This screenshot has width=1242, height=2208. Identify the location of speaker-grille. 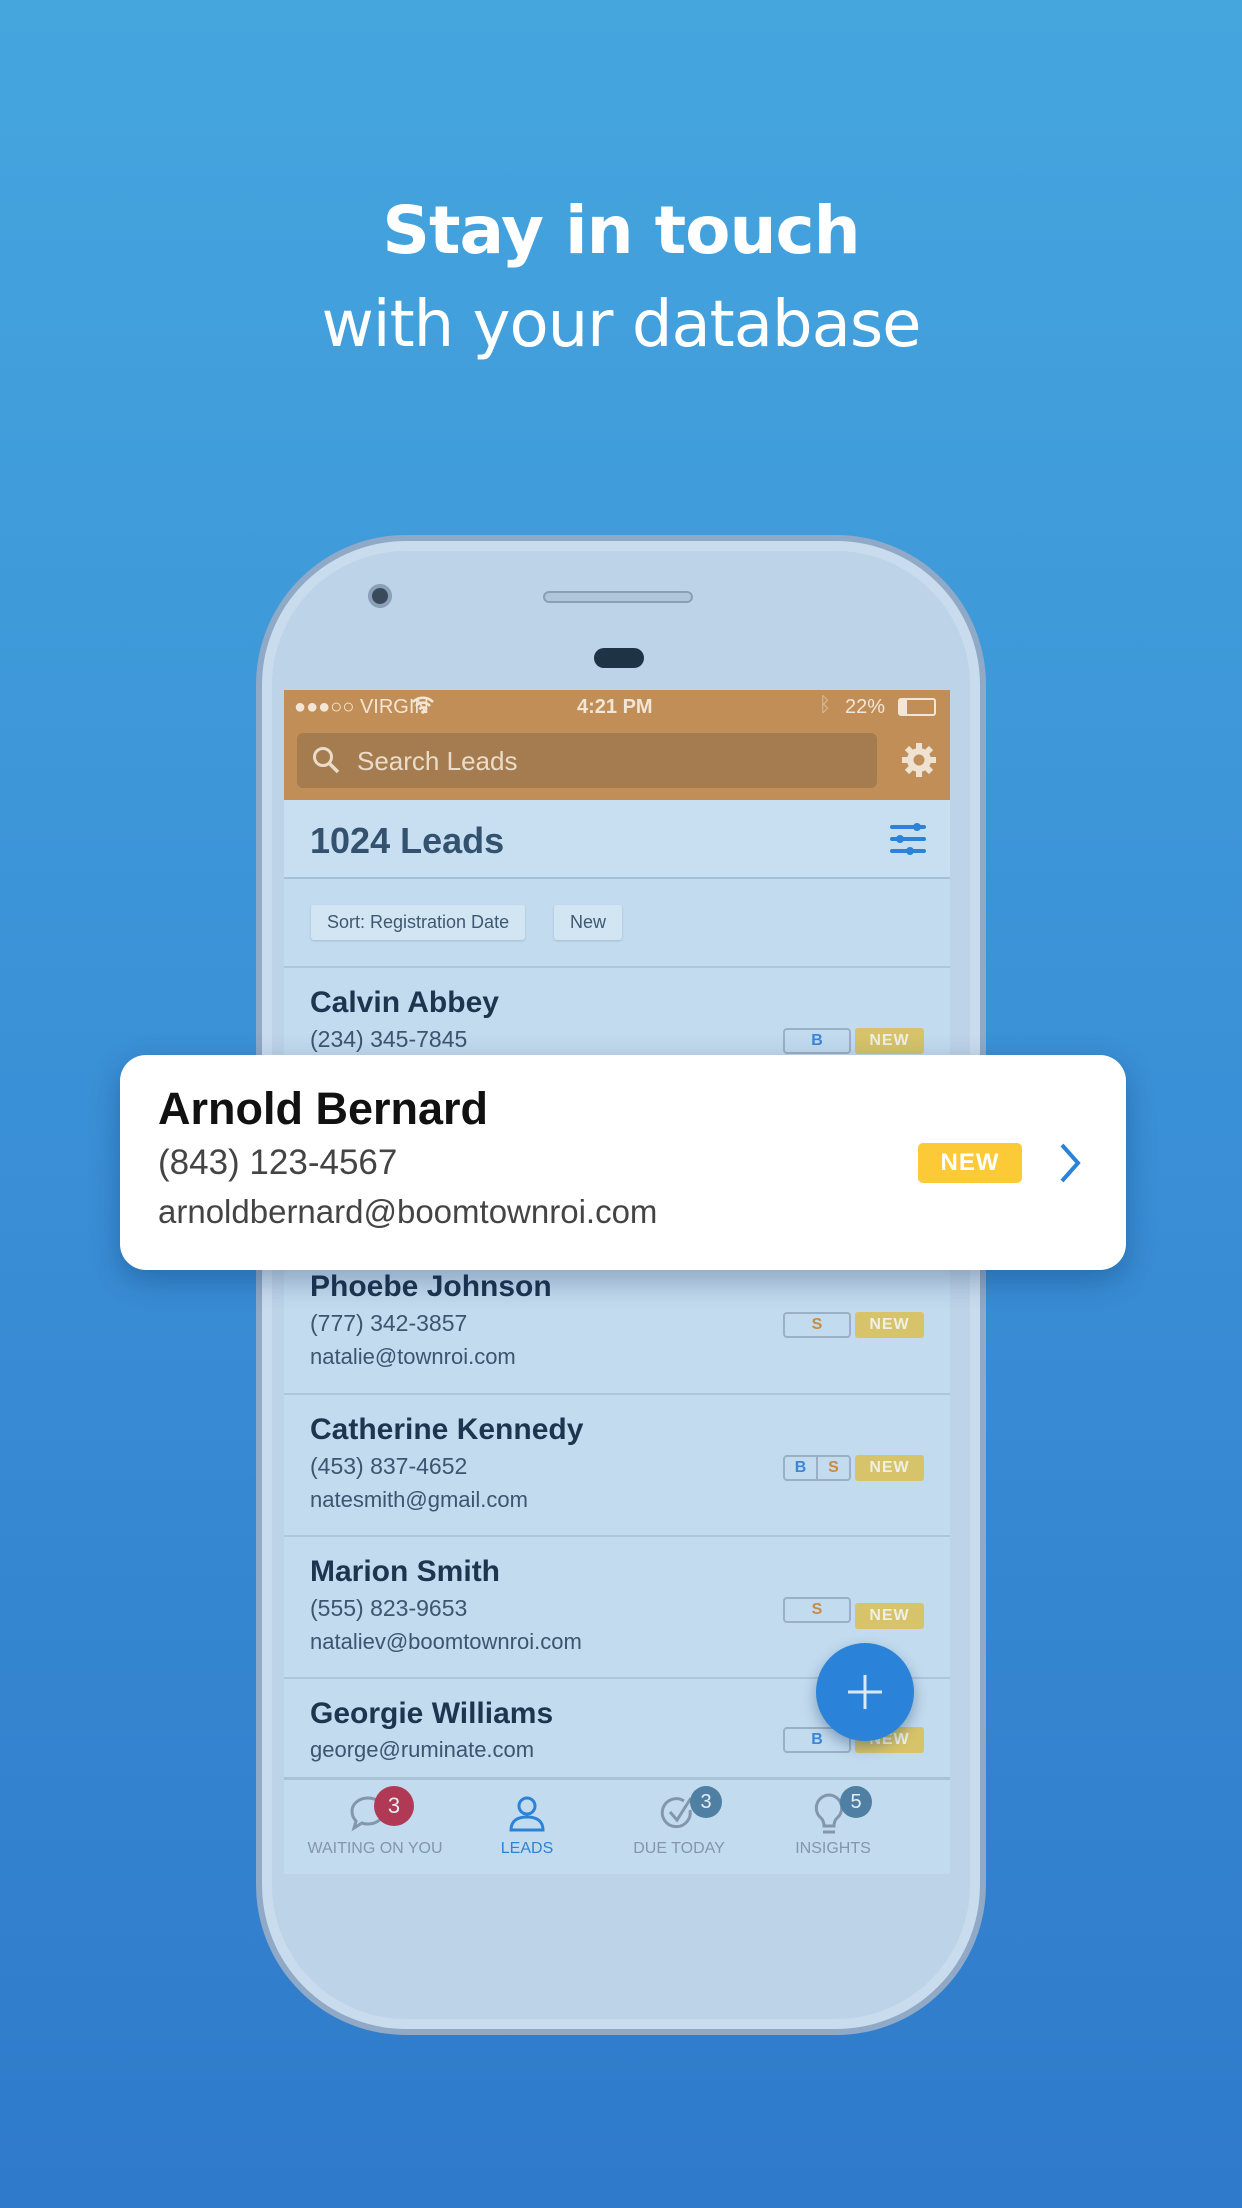
(618, 597).